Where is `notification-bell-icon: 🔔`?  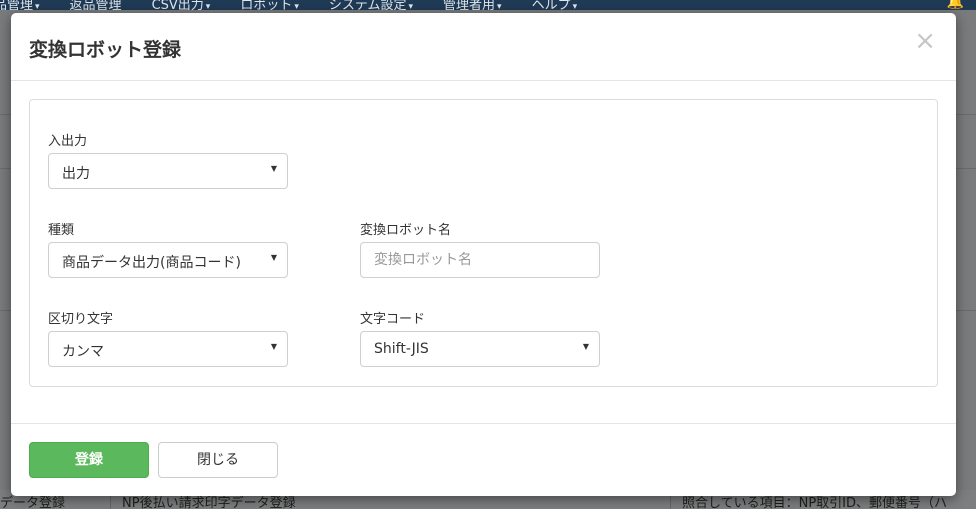
notification-bell-icon: 🔔 is located at coordinates (955, 5).